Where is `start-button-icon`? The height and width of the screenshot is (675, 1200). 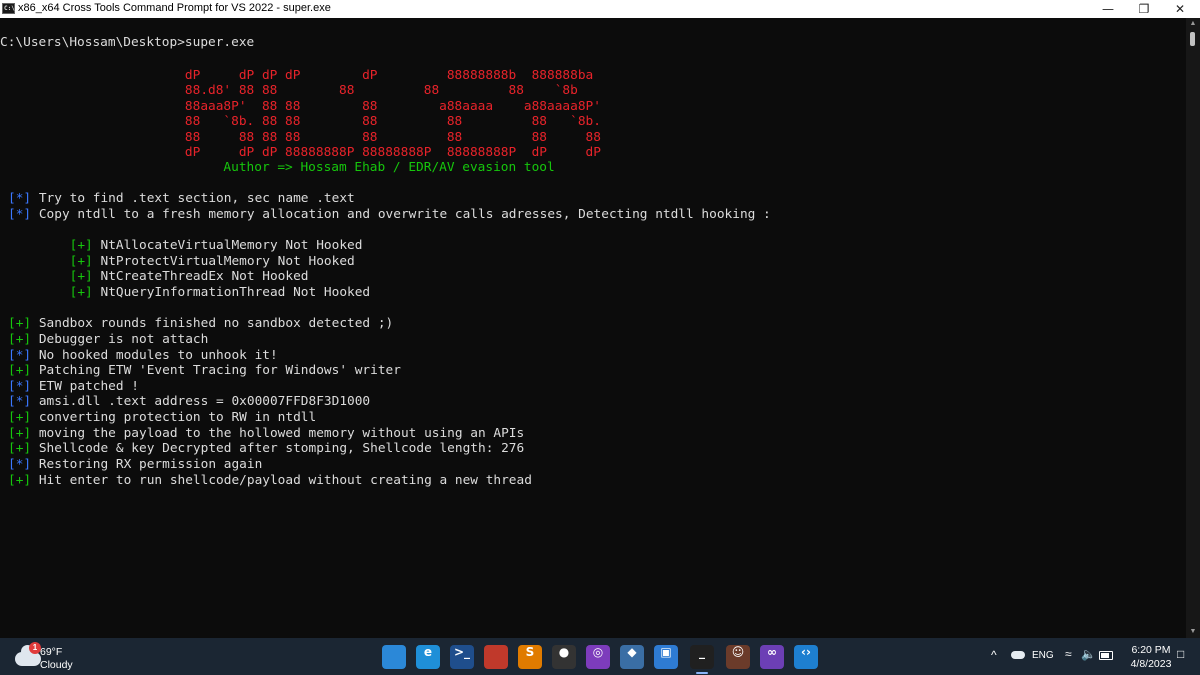
start-button-icon is located at coordinates (394, 657).